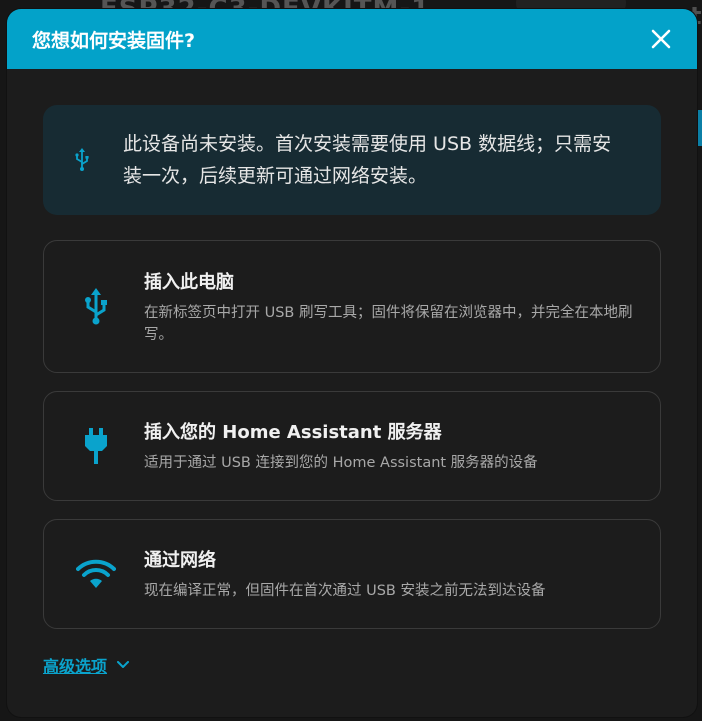 Image resolution: width=702 pixels, height=721 pixels. I want to click on option-description: 在新标签页中打开 USB 刷写工具；固件将保留在浏览器中，并完全在本地刷写。, so click(388, 323).